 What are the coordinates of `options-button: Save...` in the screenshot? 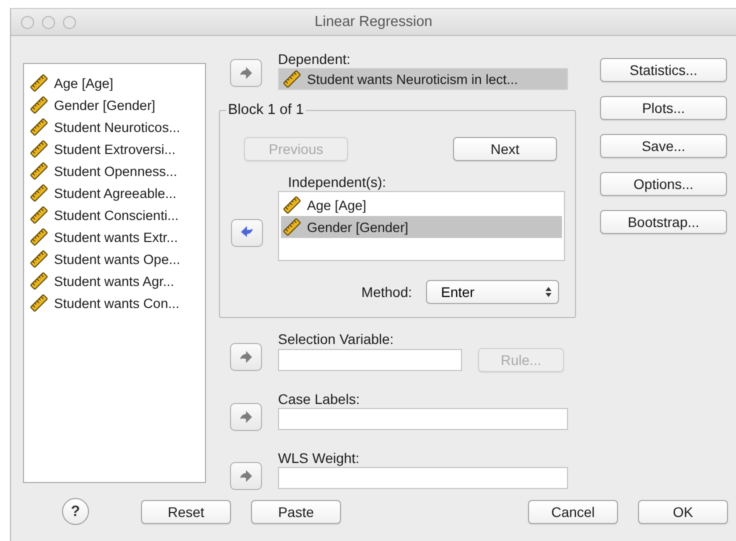 It's located at (663, 146).